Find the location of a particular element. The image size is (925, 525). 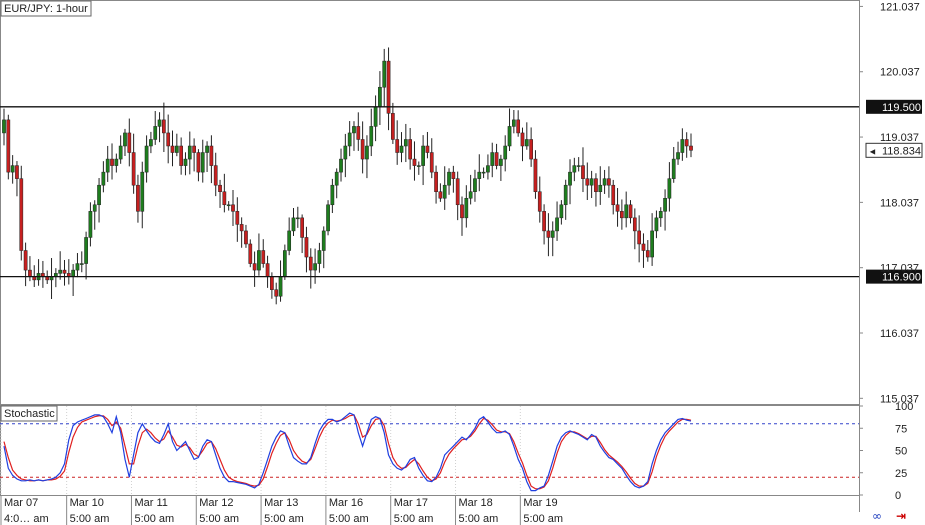

link-icon: ∞ is located at coordinates (877, 516).